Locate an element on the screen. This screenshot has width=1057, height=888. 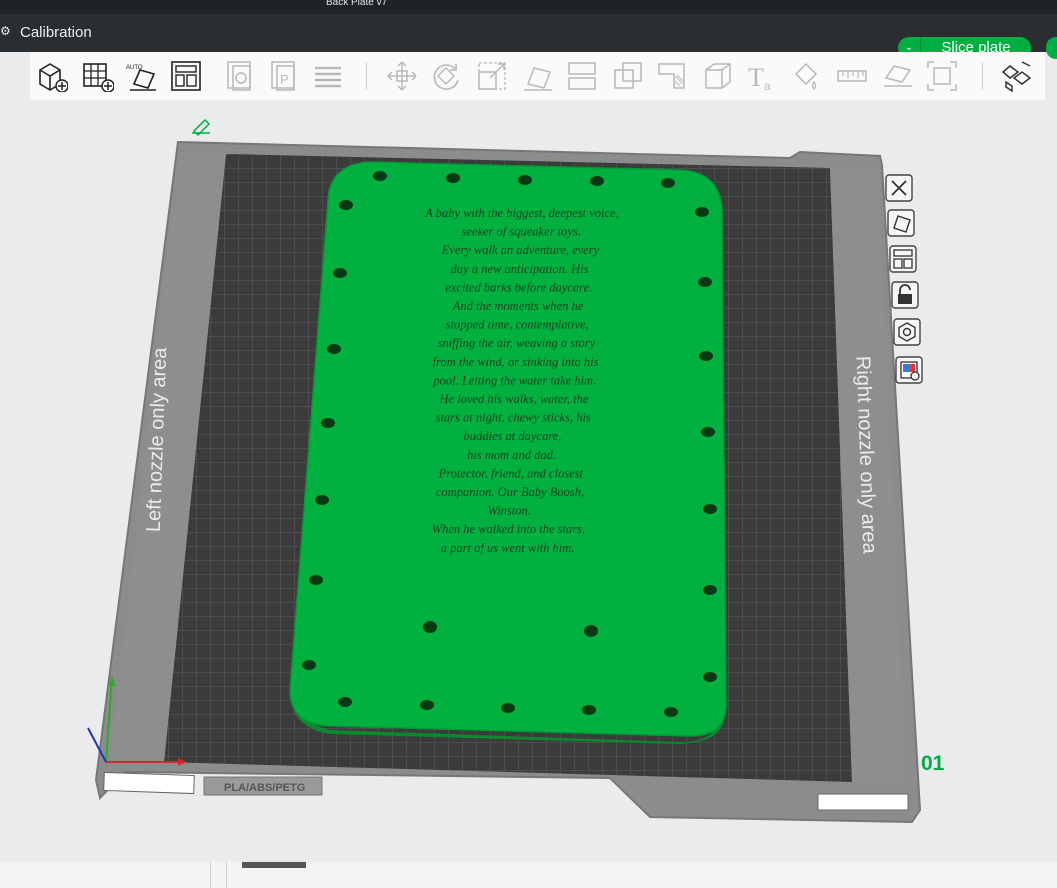
settings-icon is located at coordinates (907, 332).